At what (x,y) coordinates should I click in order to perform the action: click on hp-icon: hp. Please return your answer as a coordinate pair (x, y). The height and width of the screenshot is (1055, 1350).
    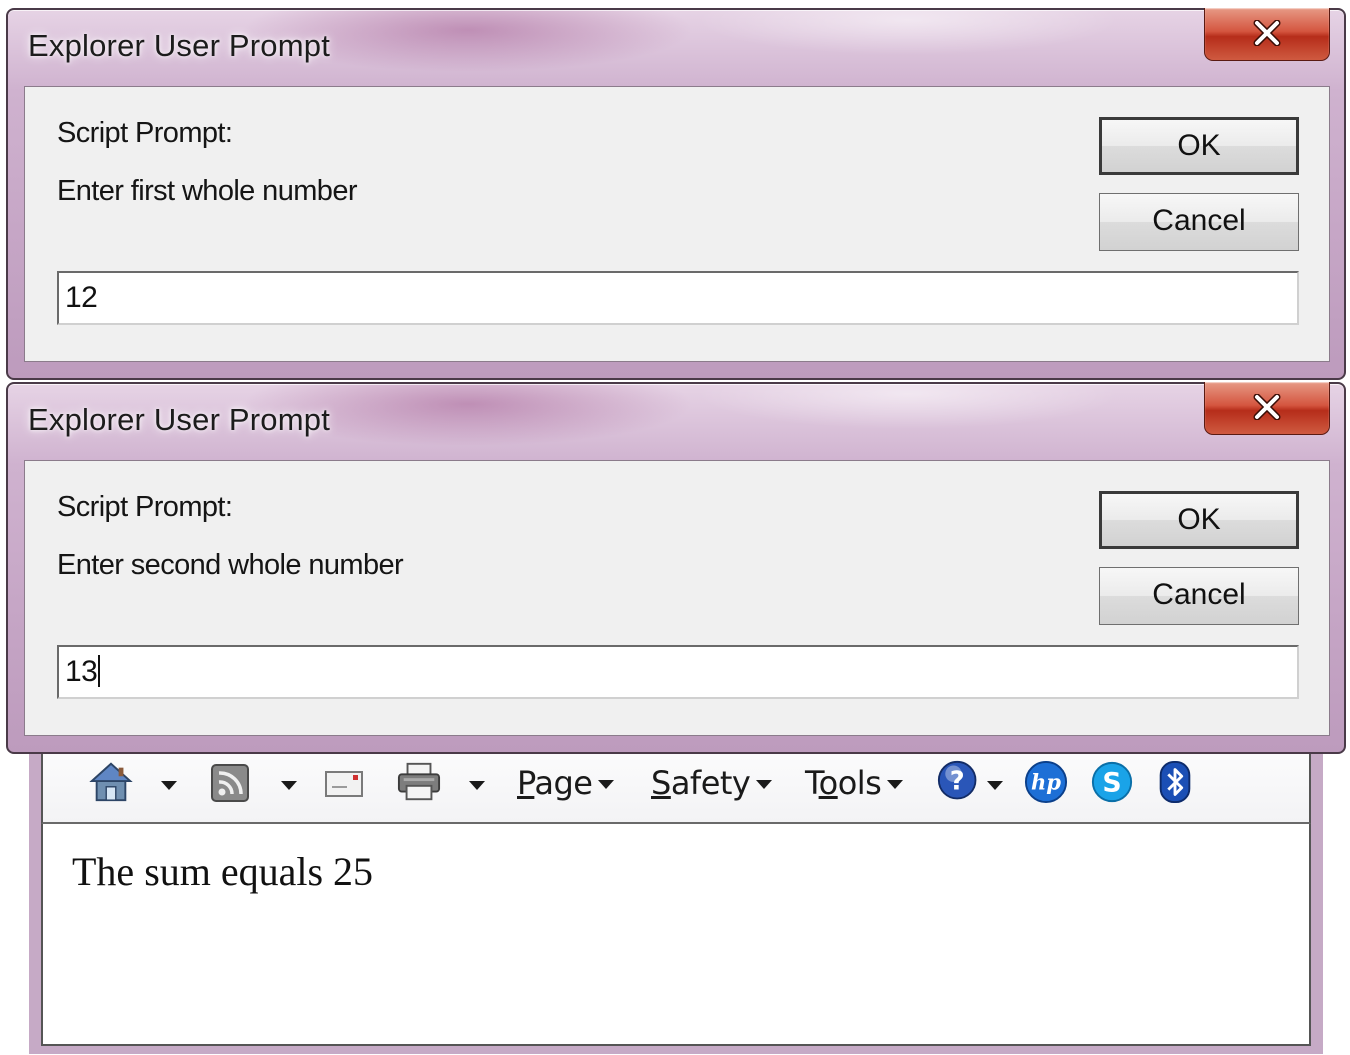
    Looking at the image, I should click on (1046, 782).